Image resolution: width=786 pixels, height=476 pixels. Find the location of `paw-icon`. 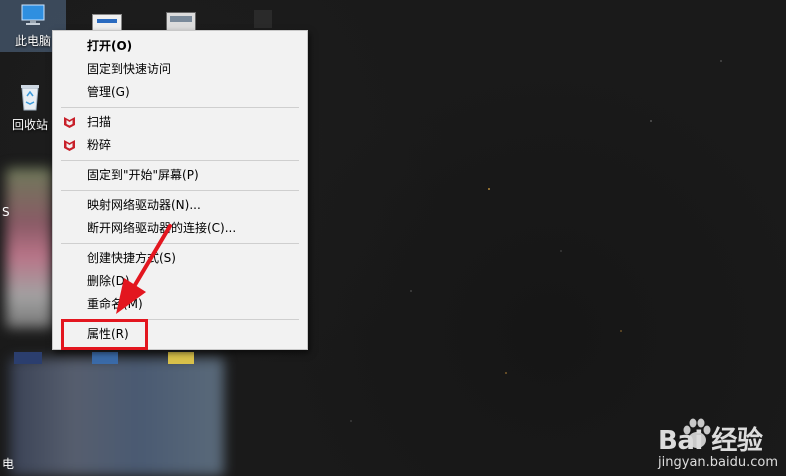

paw-icon is located at coordinates (697, 433).